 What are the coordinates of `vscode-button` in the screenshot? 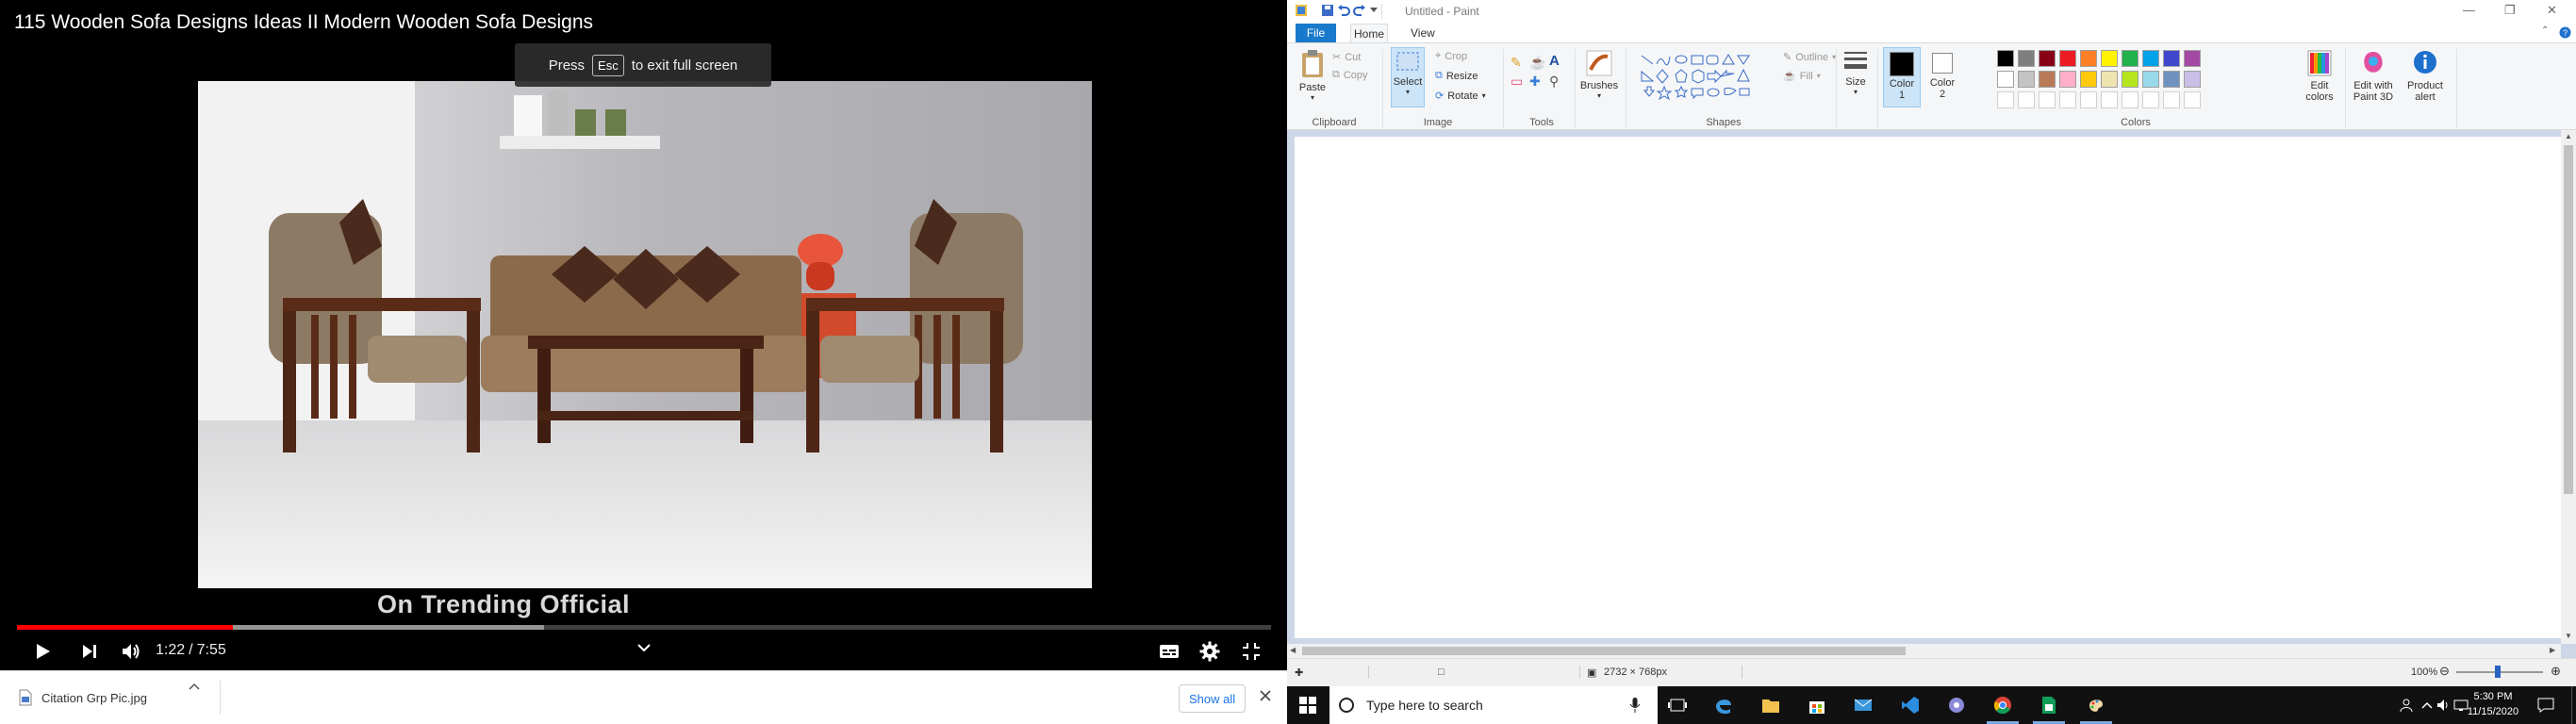 It's located at (1910, 705).